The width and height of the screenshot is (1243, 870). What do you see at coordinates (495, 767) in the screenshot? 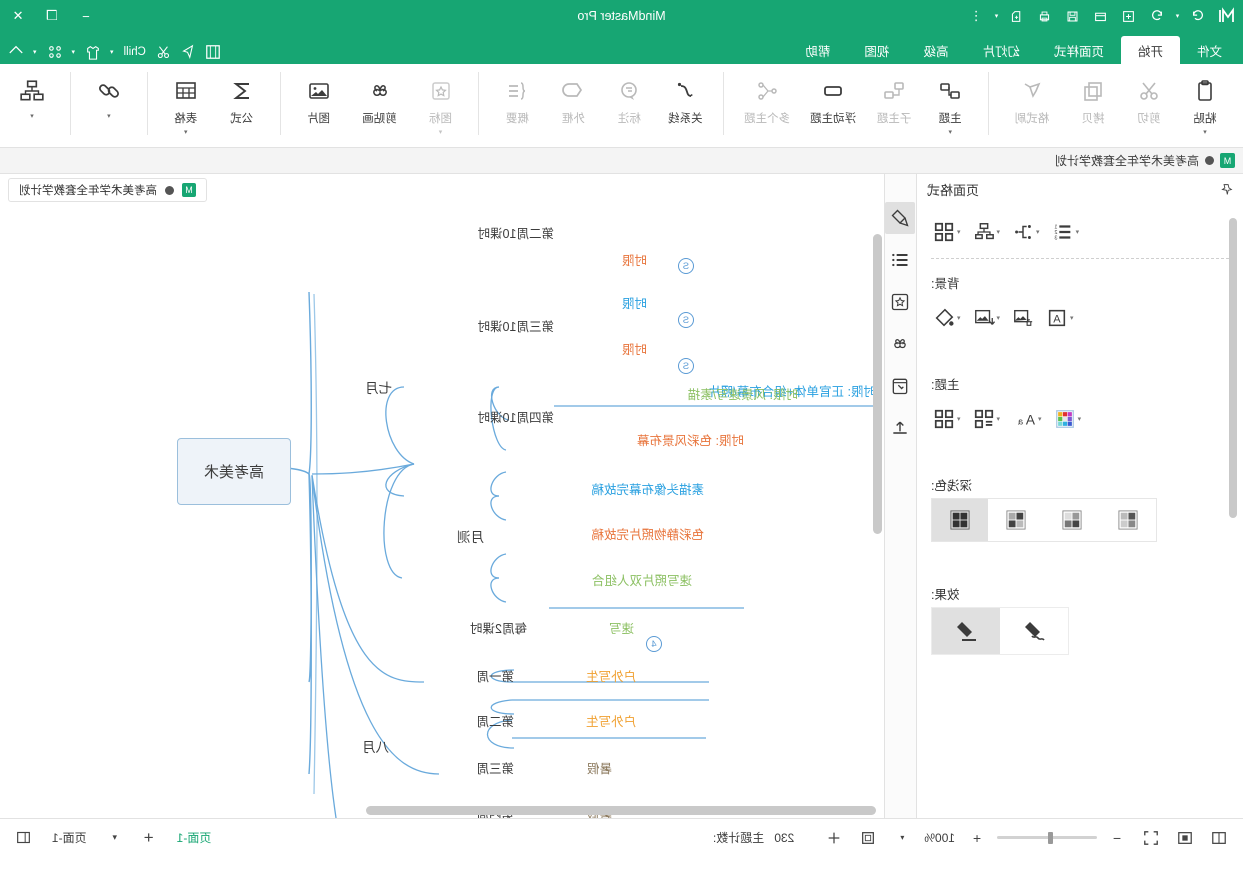
I see `node-aug-week3: 第三周` at bounding box center [495, 767].